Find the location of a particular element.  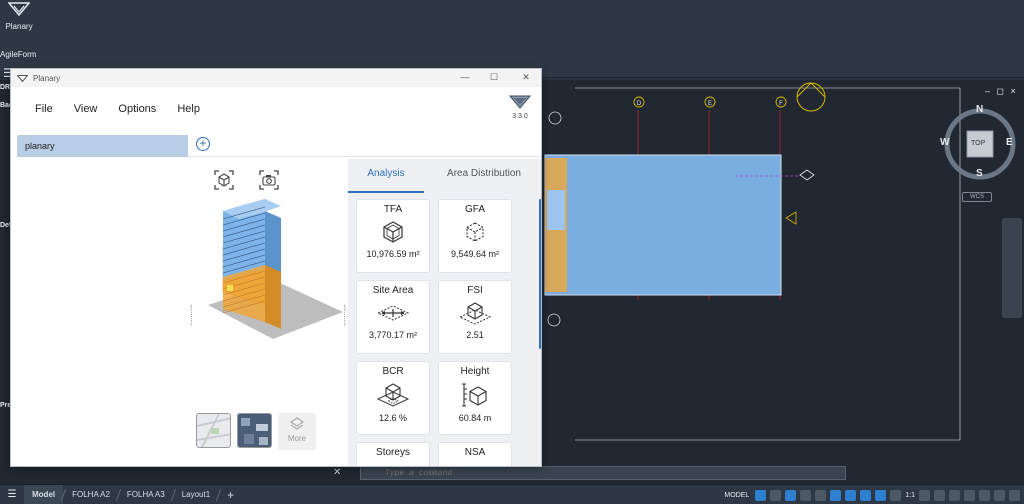

height-icon is located at coordinates (474, 395).